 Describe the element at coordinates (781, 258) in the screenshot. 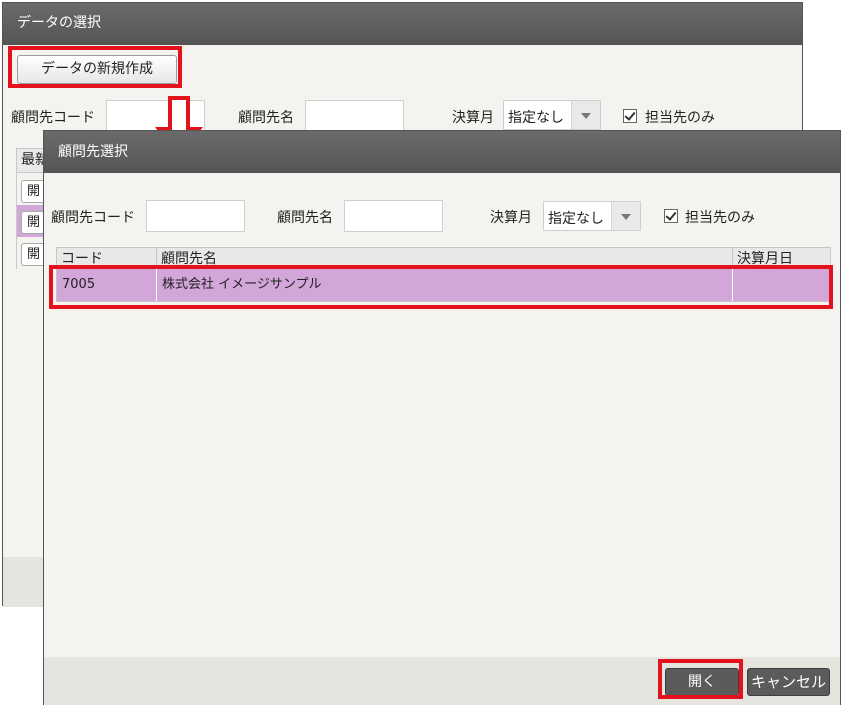

I see `column-header-closing-date: 決算月日` at that location.